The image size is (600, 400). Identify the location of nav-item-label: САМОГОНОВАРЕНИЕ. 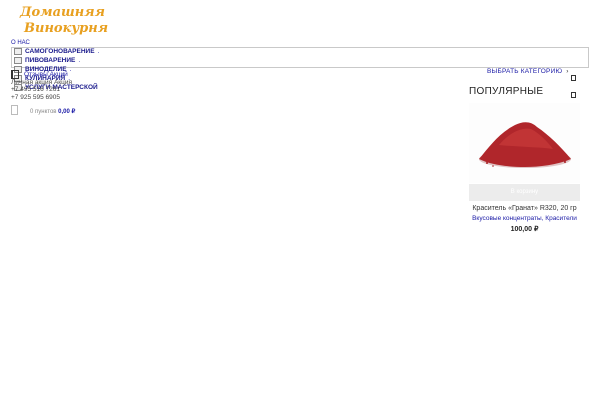
(60, 51).